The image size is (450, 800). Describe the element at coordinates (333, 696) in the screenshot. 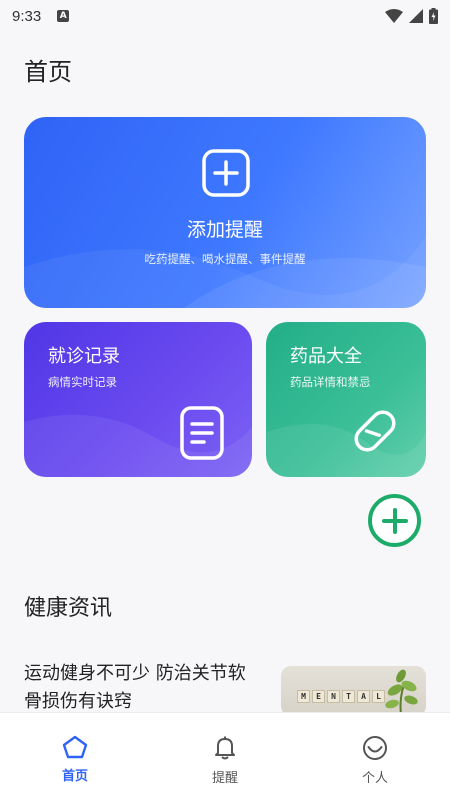

I see `tile: N` at that location.